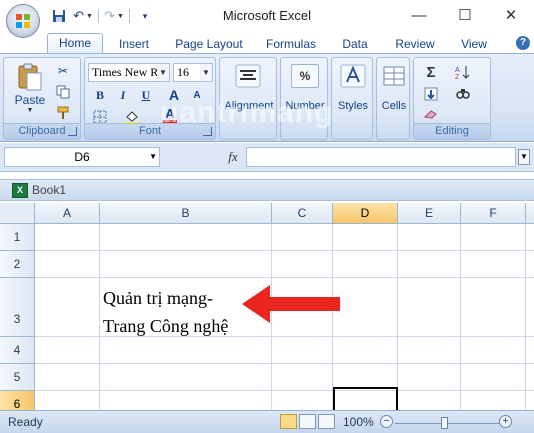 The height and width of the screenshot is (433, 534). Describe the element at coordinates (393, 98) in the screenshot. I see `cells-group: Cells` at that location.